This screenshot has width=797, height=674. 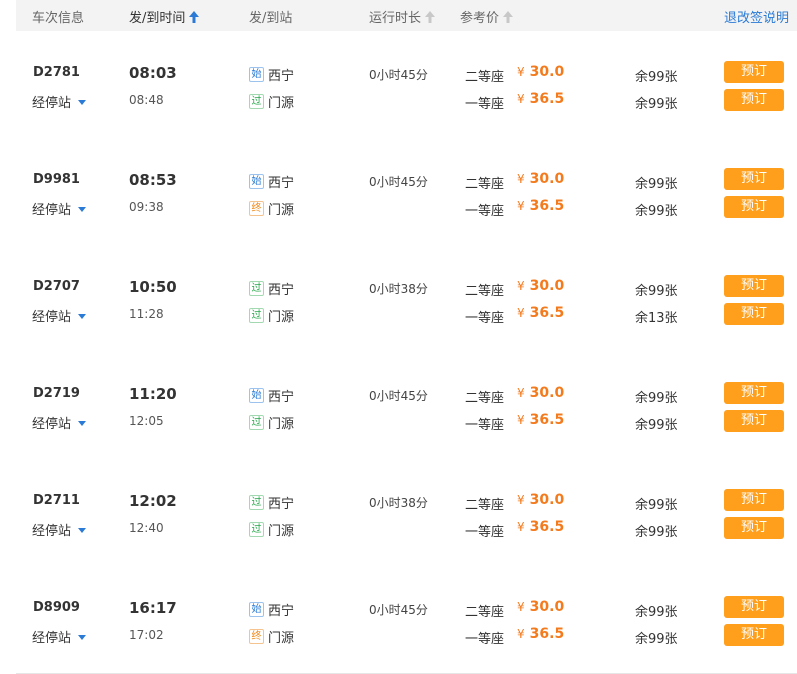 I want to click on train-number: D2781, so click(x=56, y=72).